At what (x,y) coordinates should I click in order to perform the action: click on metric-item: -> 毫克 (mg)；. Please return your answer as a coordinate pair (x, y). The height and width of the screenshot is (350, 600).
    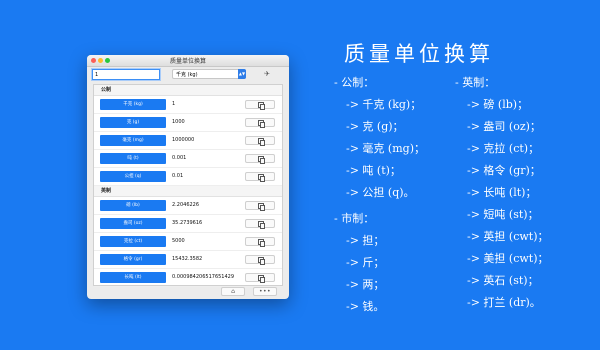
    Looking at the image, I should click on (385, 148).